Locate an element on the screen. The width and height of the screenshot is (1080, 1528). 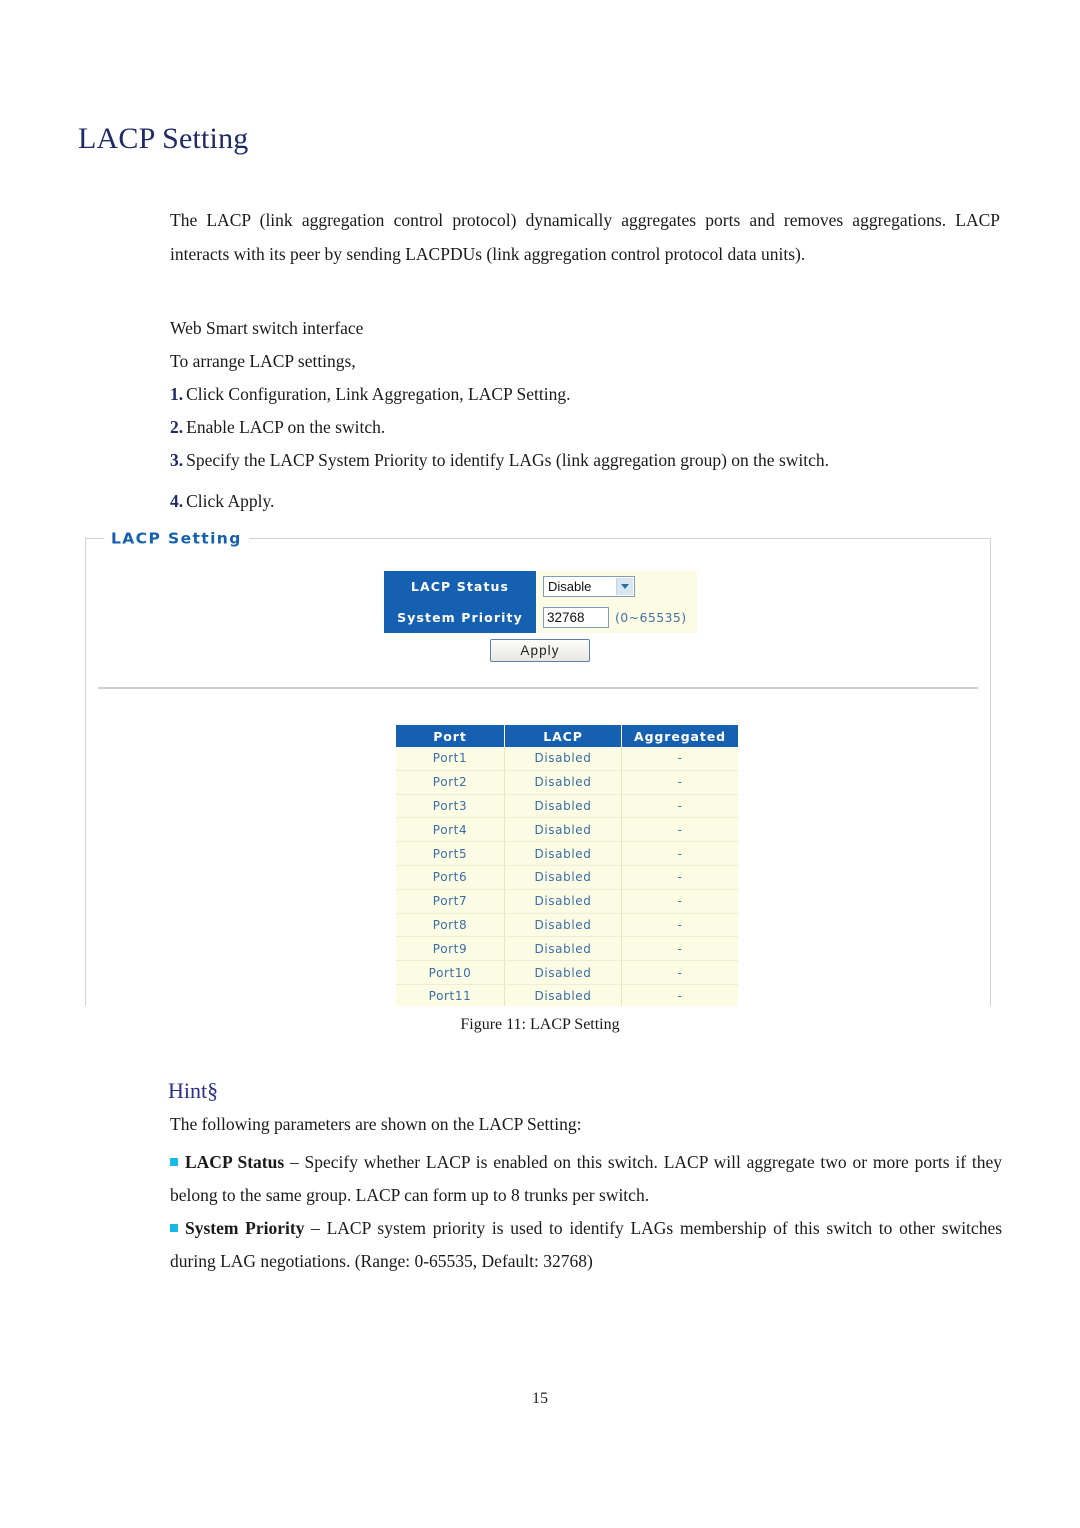
figure-caption: Figure 11: LACP Setting is located at coordinates (540, 1024).